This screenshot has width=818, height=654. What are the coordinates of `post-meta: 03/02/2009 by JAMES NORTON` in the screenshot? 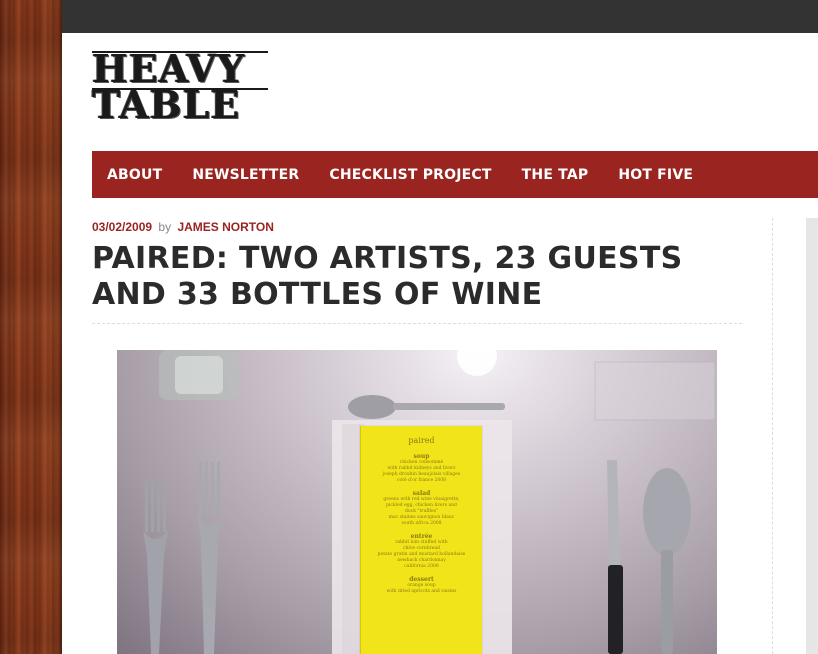 It's located at (183, 227).